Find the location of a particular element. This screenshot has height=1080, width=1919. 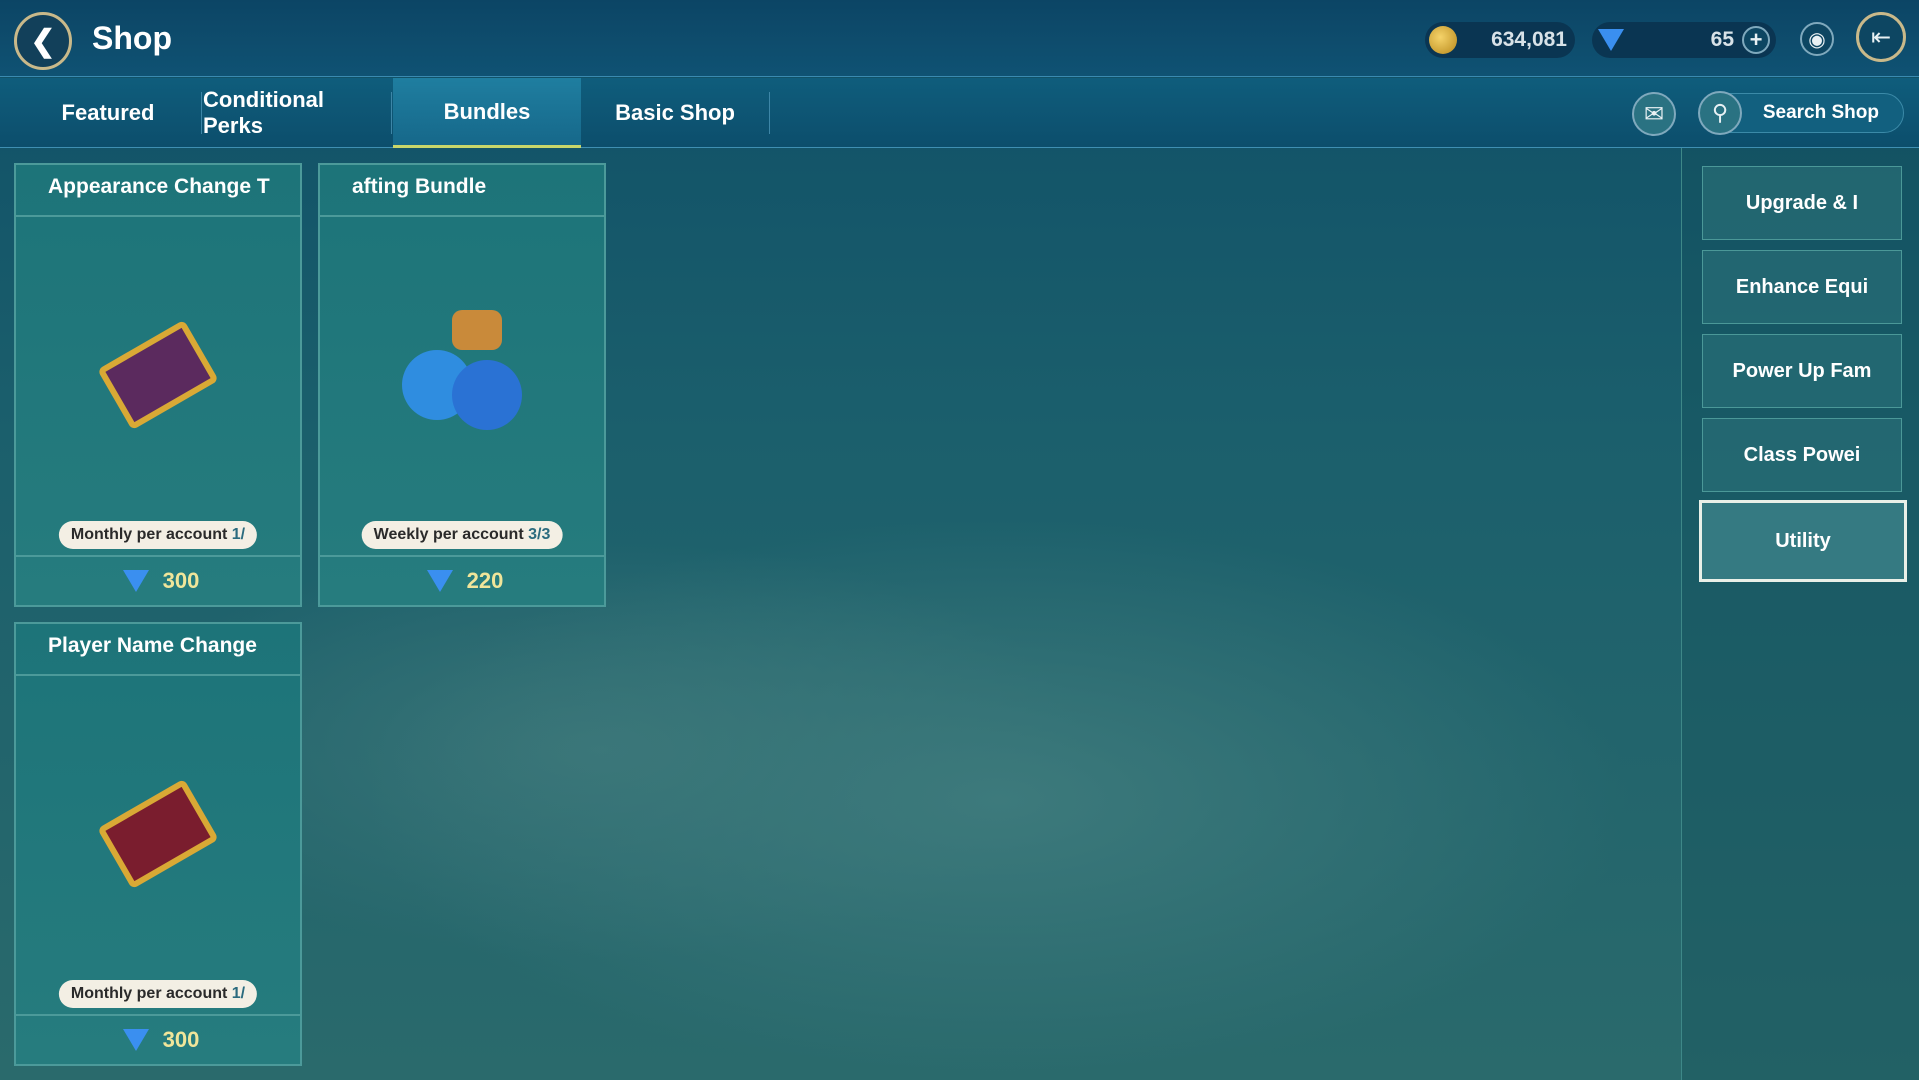

mail-button: ✉ is located at coordinates (1654, 114).